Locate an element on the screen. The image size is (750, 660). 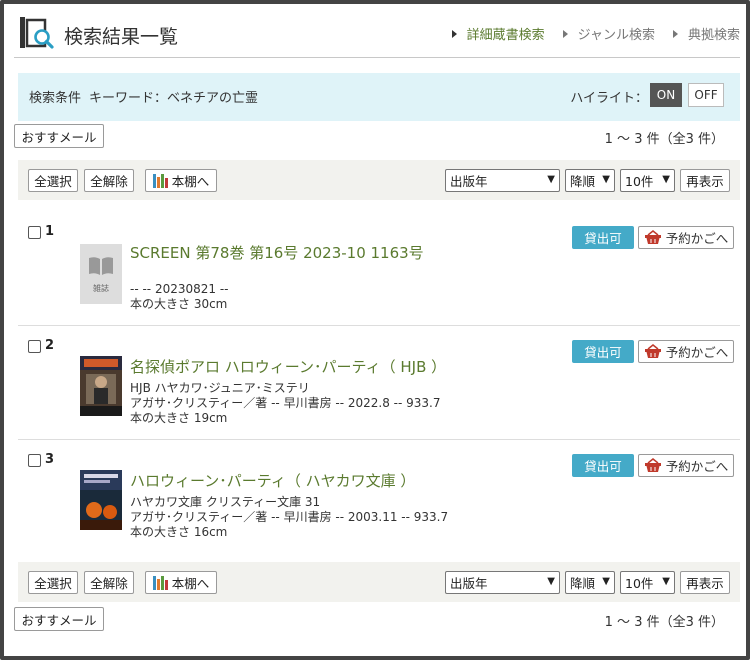
magazine-thumbnail: 雑誌 is located at coordinates (101, 274).